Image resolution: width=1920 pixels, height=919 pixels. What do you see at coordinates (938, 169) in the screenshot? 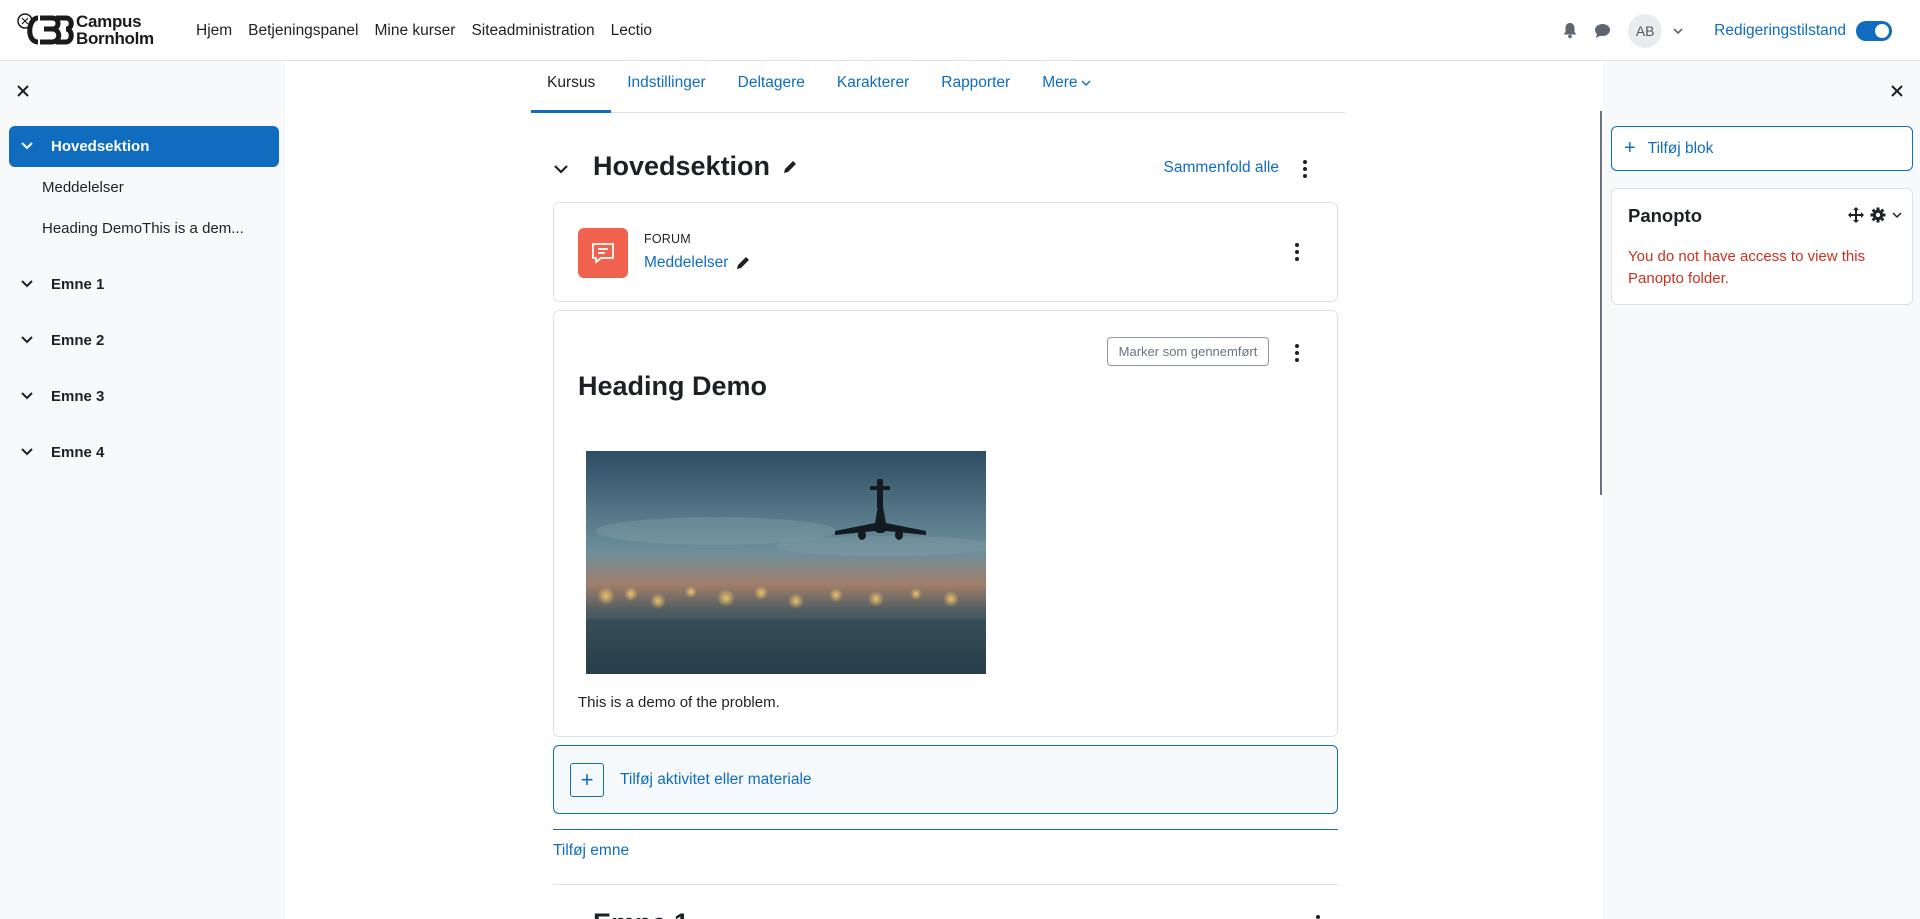
I see `section-header-main: Hovedsektion Sammenfold alle` at bounding box center [938, 169].